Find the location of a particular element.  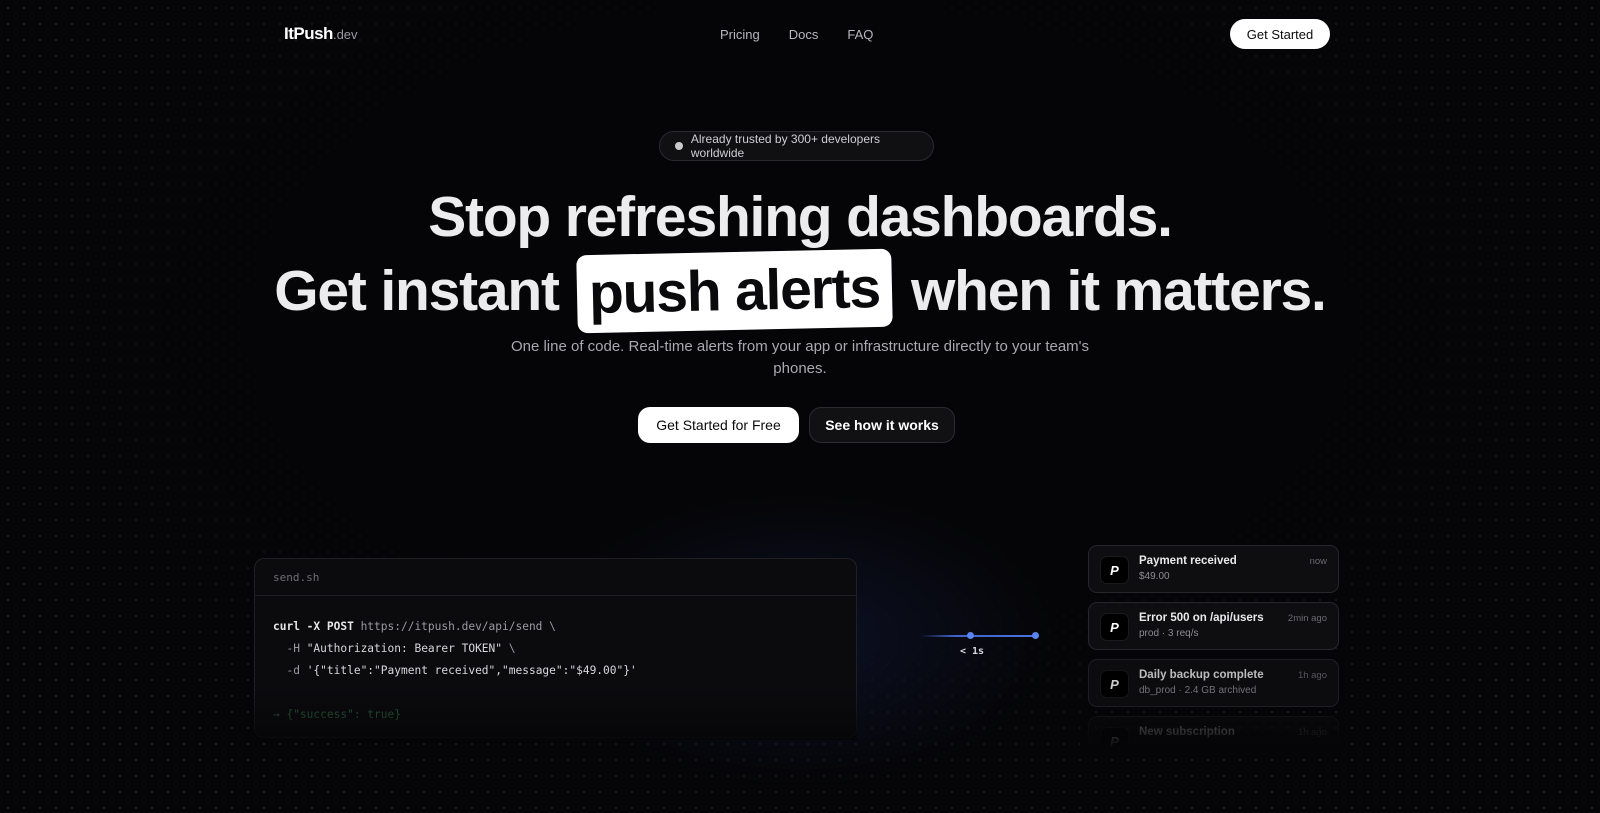

nav-links: Pricing Docs FAQ is located at coordinates (796, 34).